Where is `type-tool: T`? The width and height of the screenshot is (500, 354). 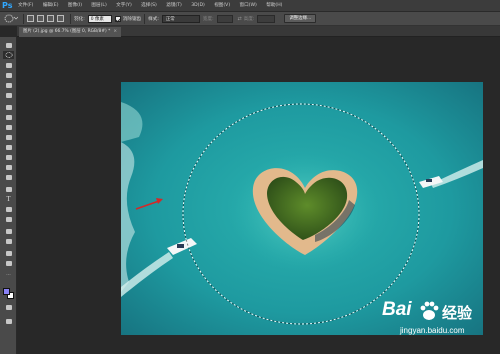 type-tool: T is located at coordinates (8, 199).